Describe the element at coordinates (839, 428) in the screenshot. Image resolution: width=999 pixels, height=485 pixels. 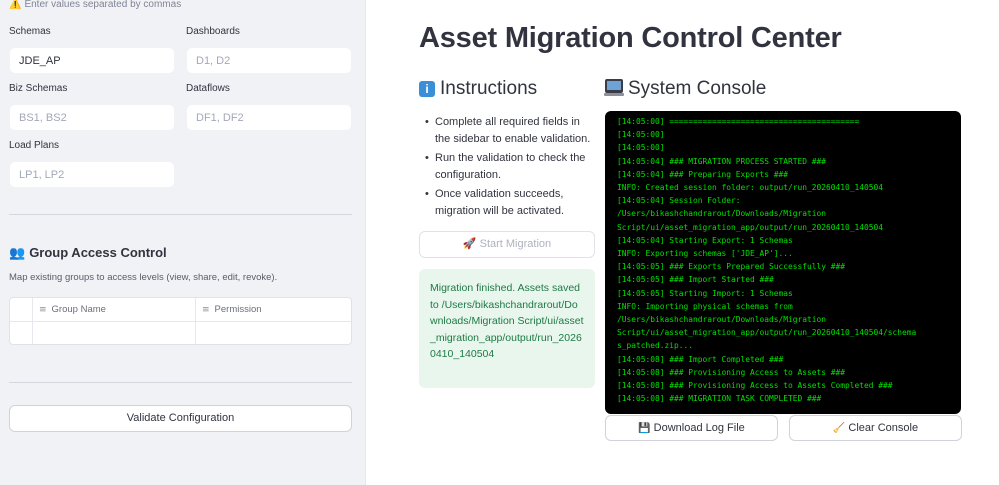
I see `broom-icon: 🧹` at that location.